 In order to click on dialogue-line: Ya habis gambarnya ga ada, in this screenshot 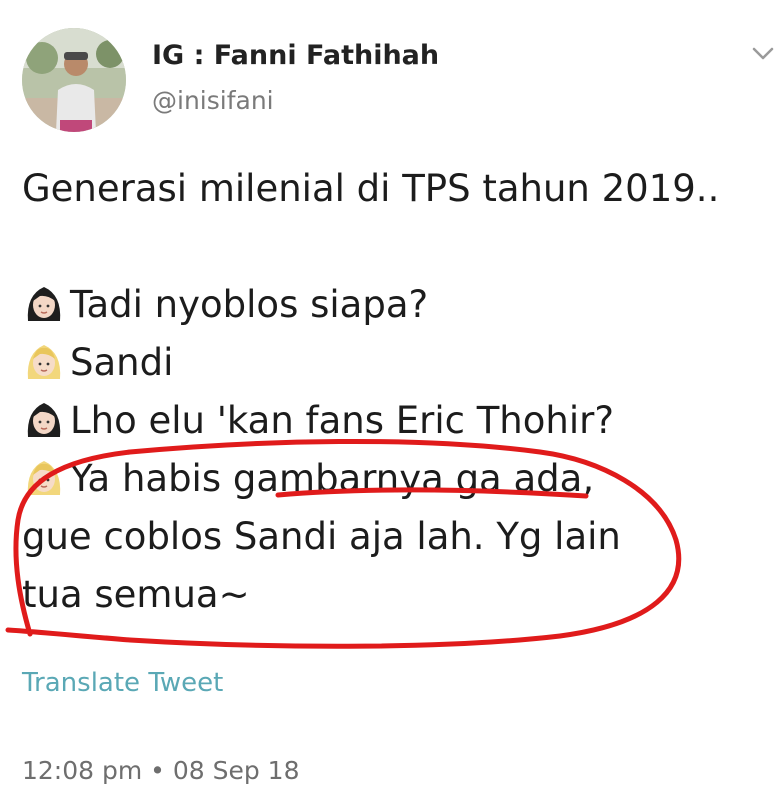, I will do `click(392, 479)`.